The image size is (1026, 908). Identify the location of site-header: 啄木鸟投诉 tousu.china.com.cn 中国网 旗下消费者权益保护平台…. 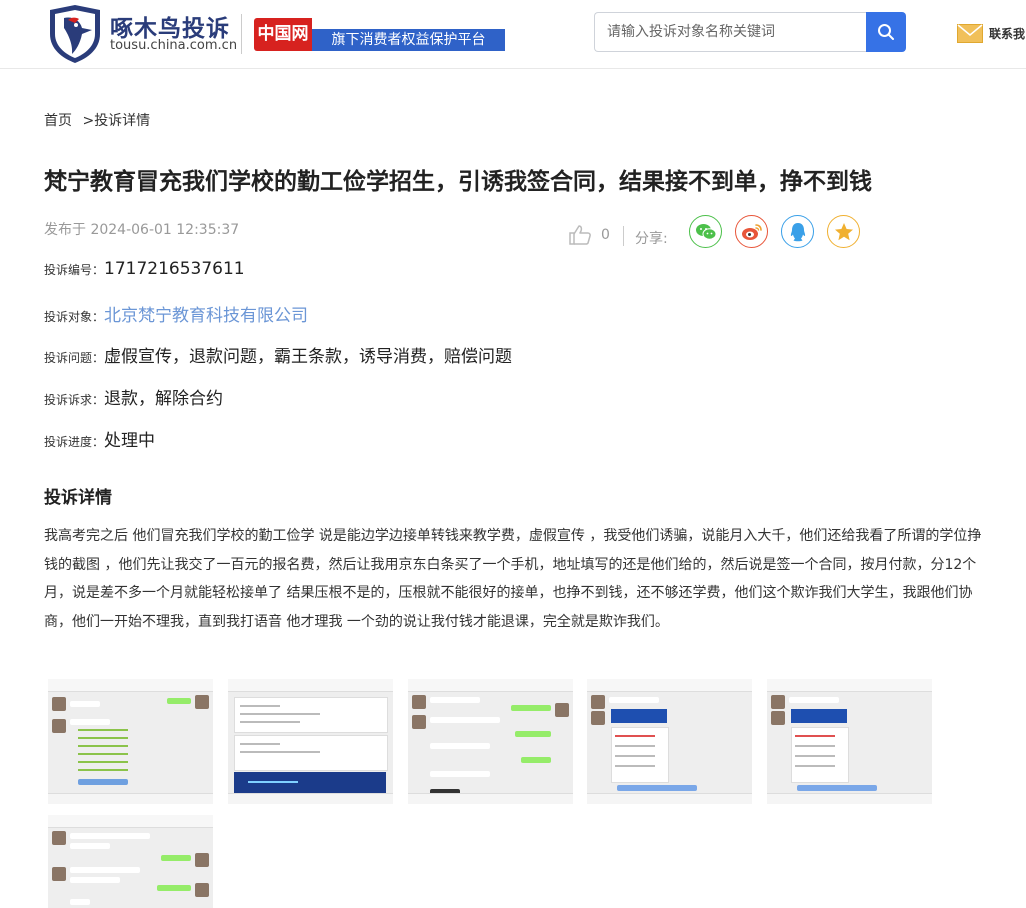
(513, 34).